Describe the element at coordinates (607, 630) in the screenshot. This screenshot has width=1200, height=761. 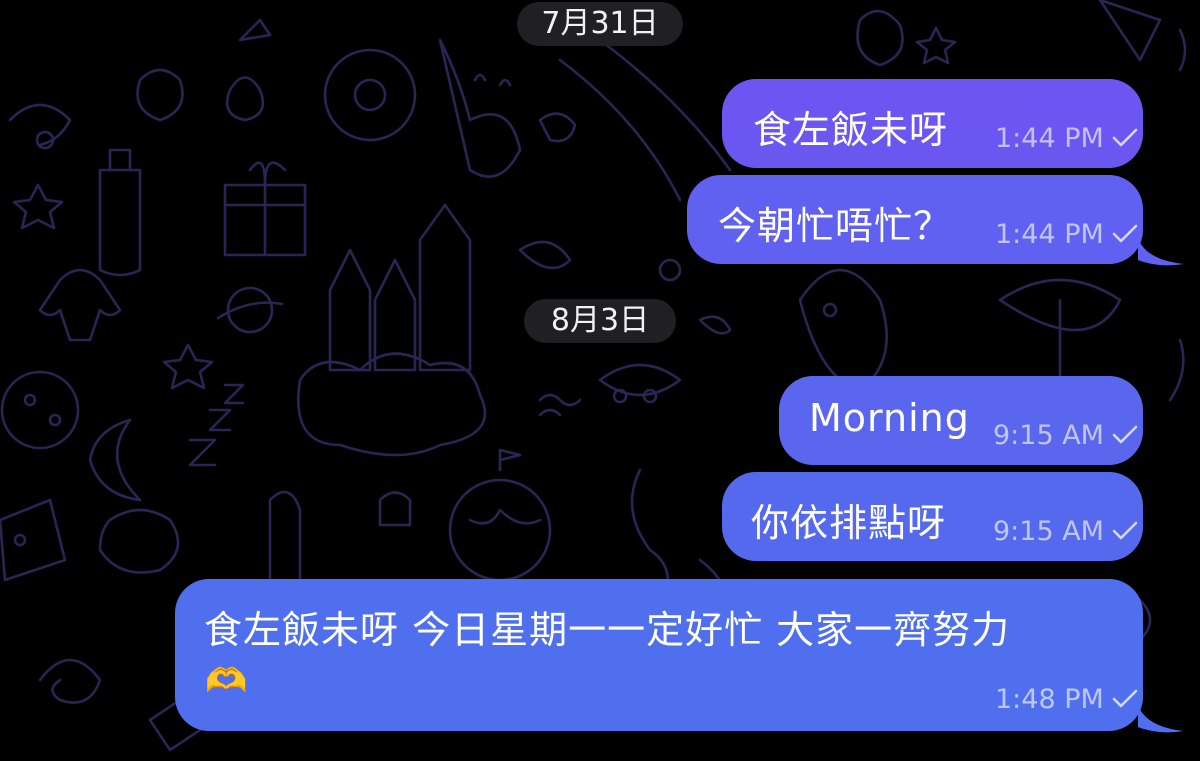
I see `message-text: 食左飯未呀 今日星期一一定好忙 大家一齊努力` at that location.